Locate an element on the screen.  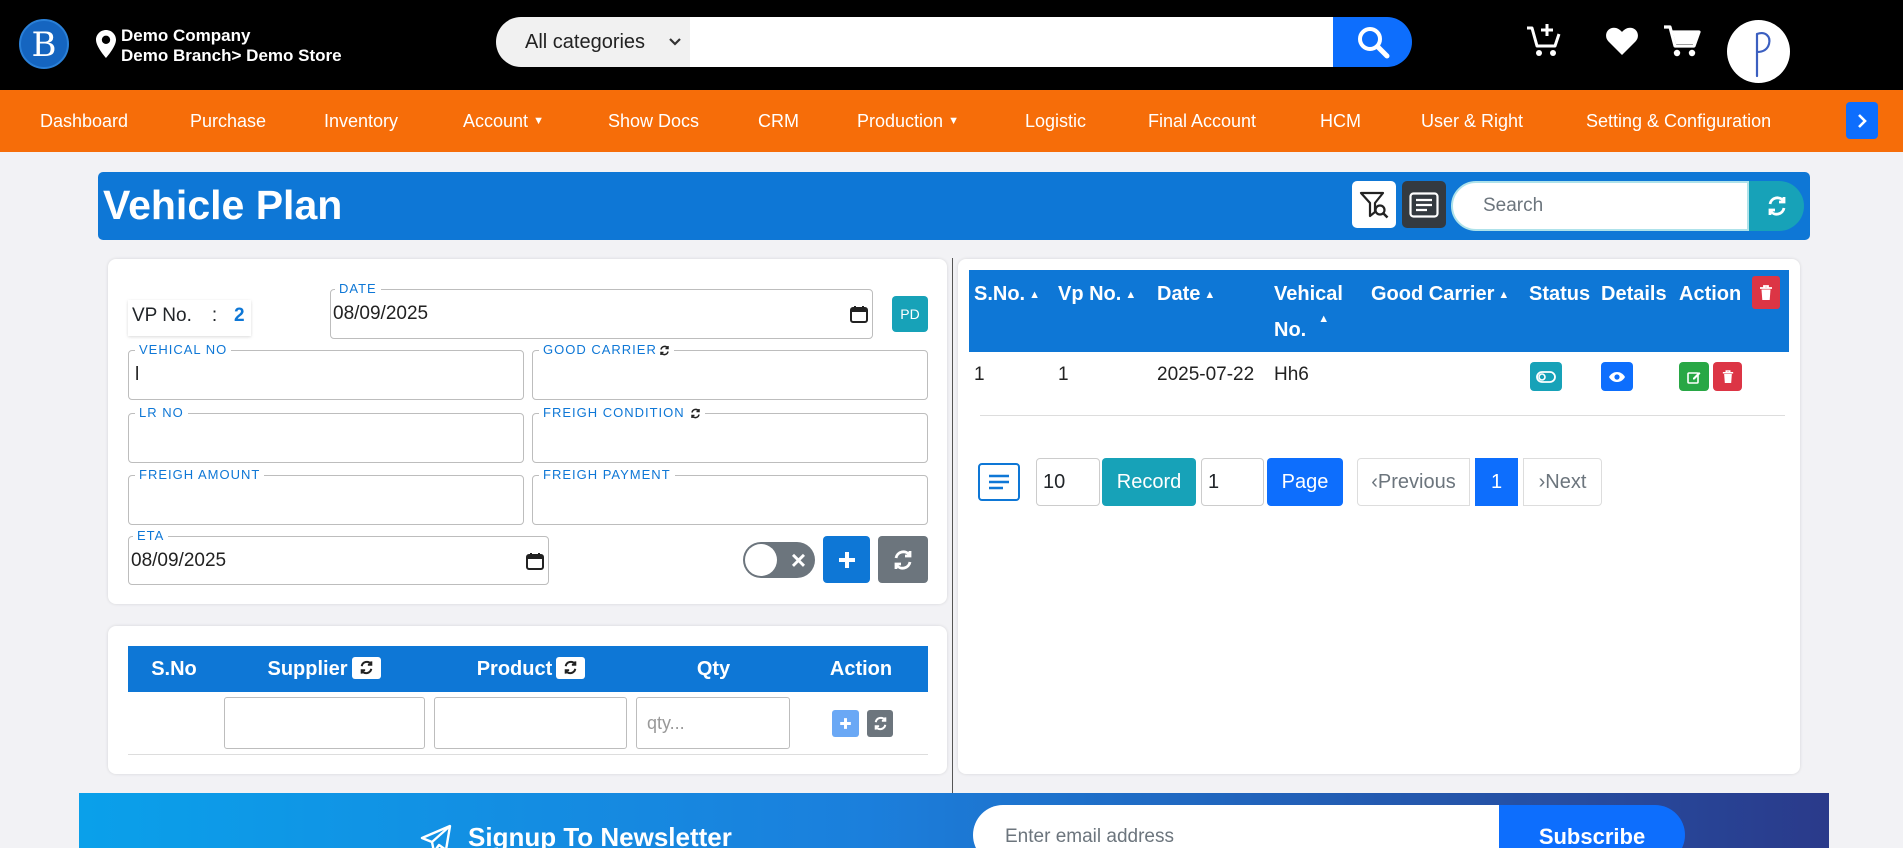
current-page-link: 1 is located at coordinates (1496, 482).